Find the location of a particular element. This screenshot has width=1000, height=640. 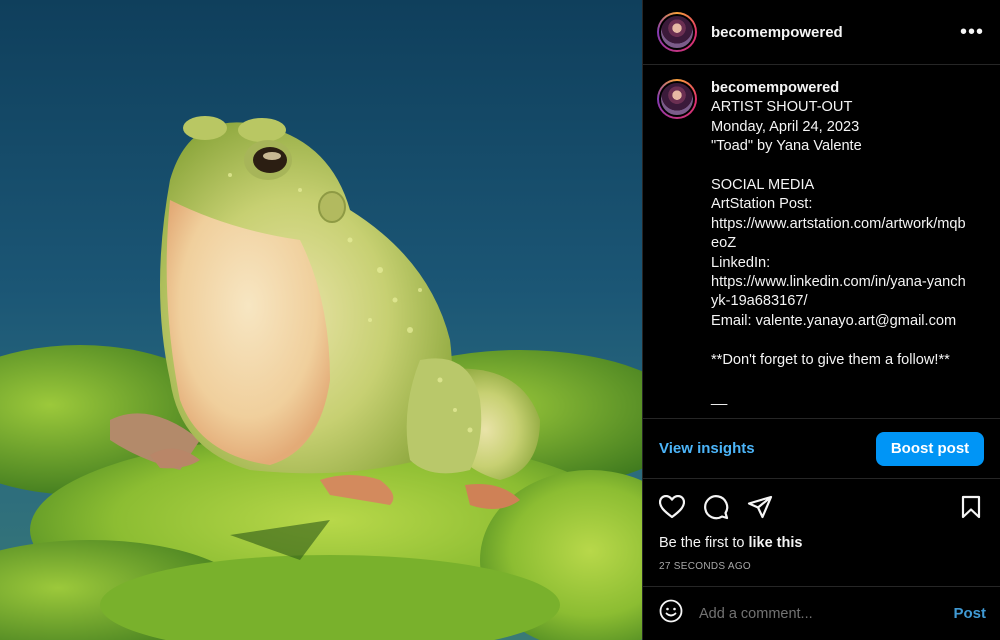

post-comment-button: Post is located at coordinates (969, 613).